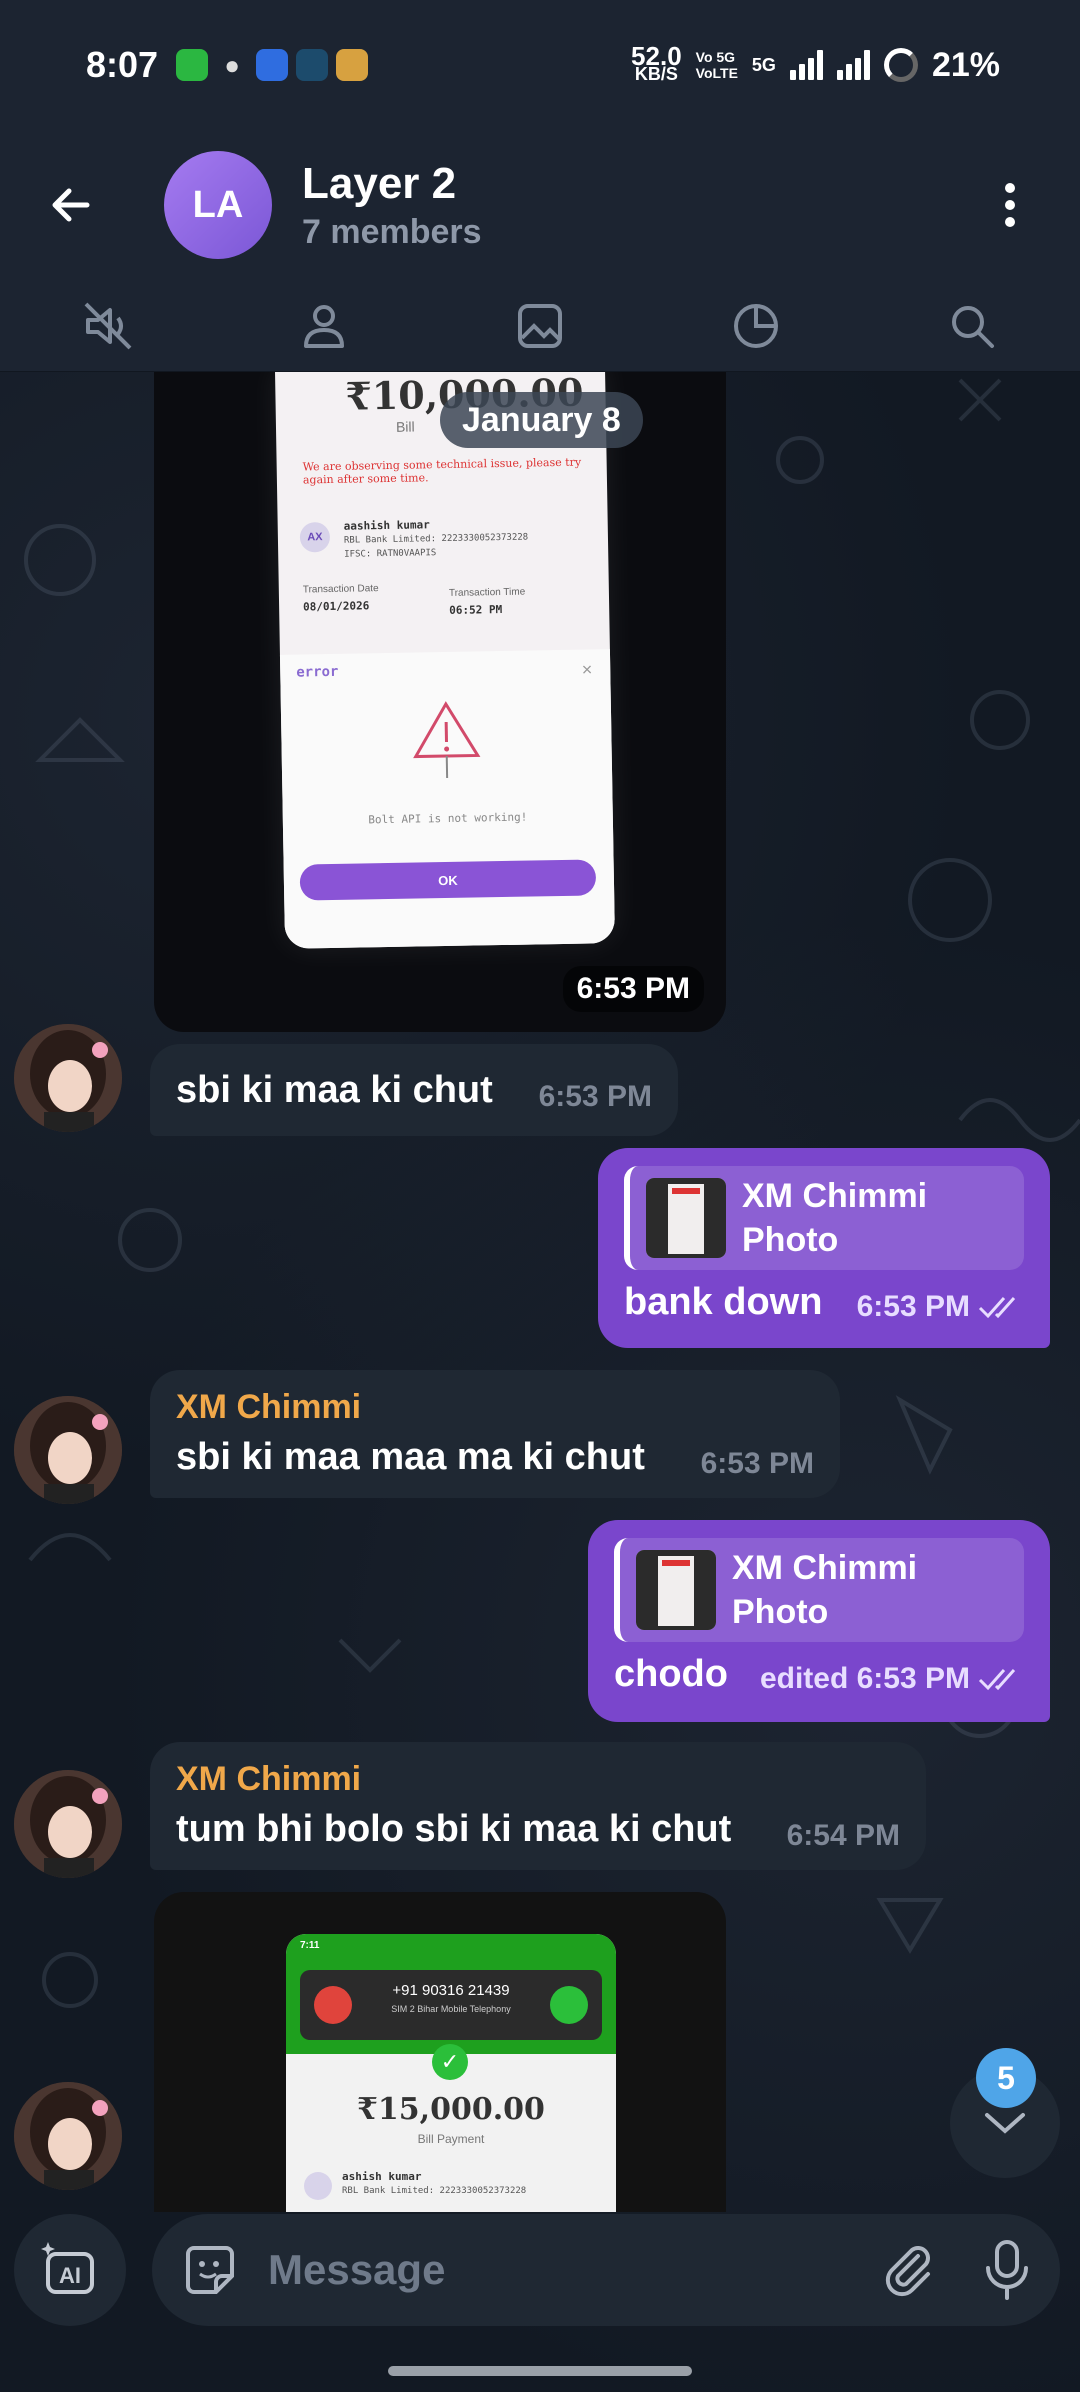 This screenshot has width=1080, height=2392. Describe the element at coordinates (451, 2139) in the screenshot. I see `photo2-bill: Bill Payment` at that location.